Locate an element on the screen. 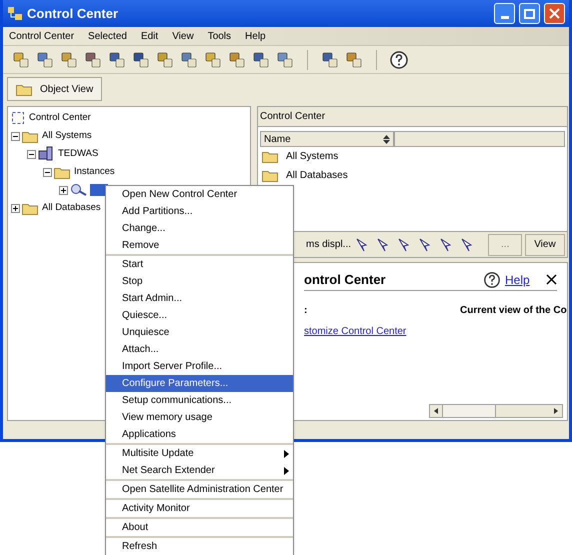  window-title: Control Center is located at coordinates (73, 13).